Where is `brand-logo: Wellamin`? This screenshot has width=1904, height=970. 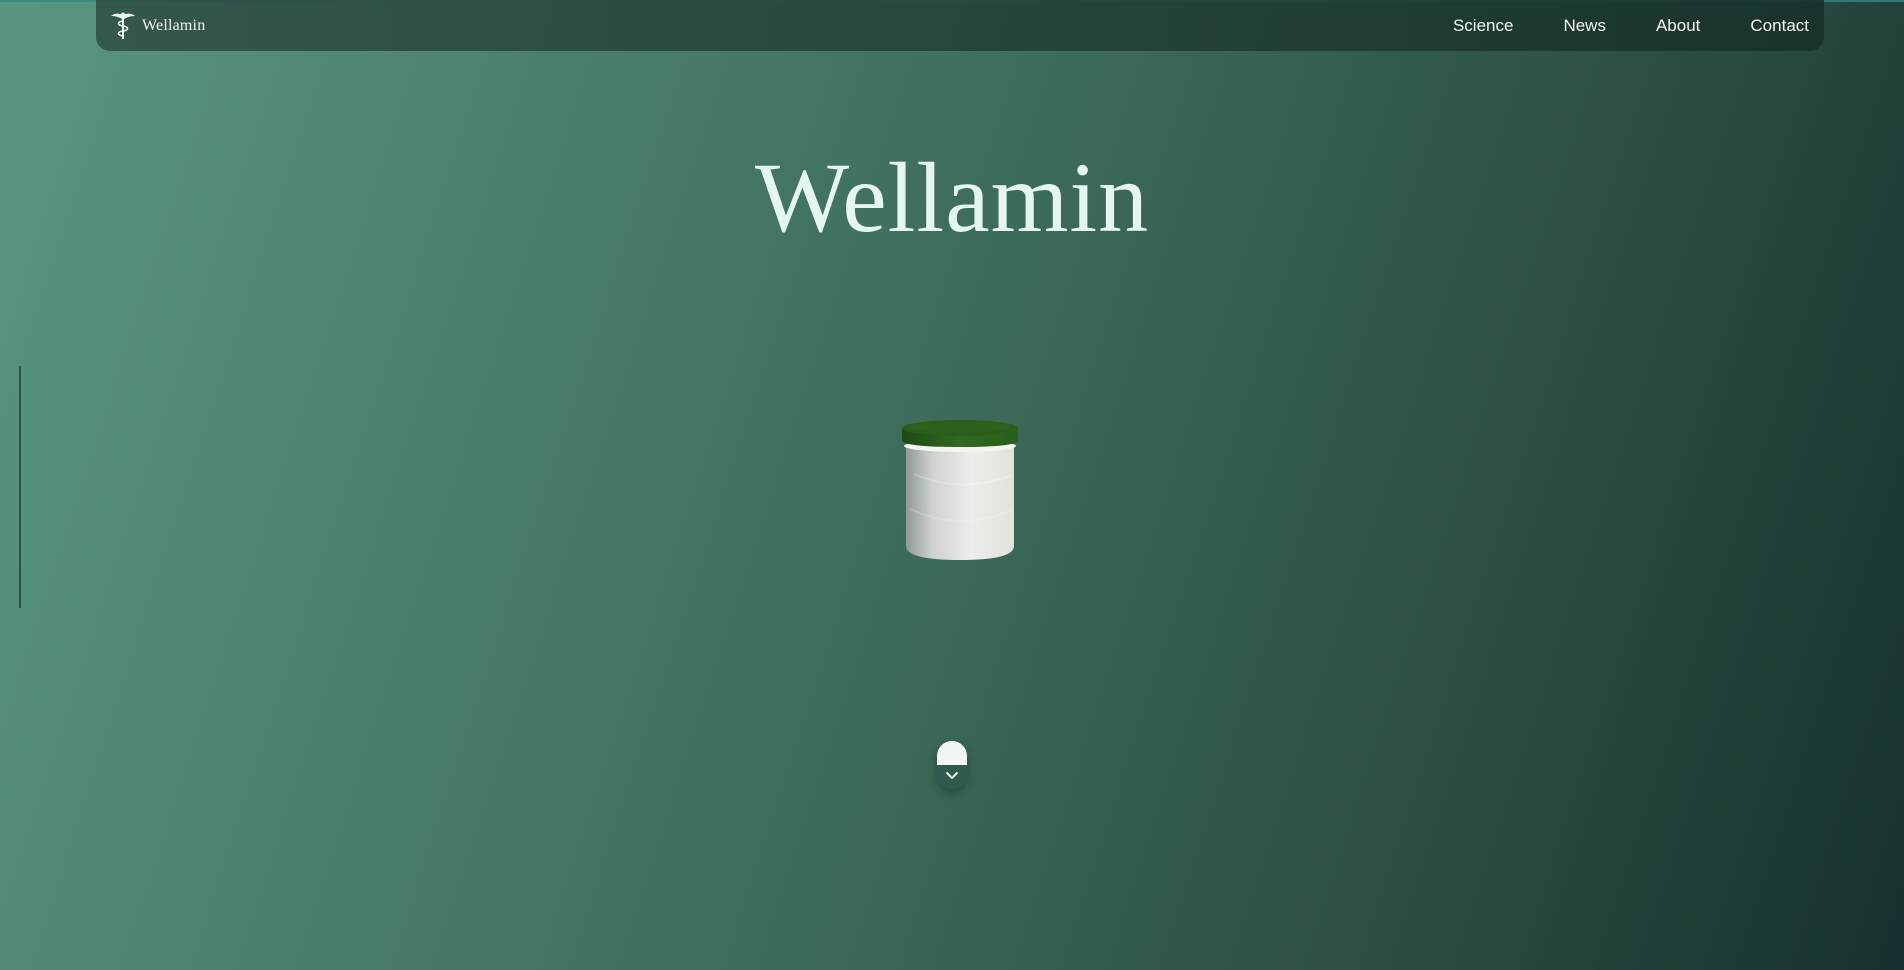 brand-logo: Wellamin is located at coordinates (157, 26).